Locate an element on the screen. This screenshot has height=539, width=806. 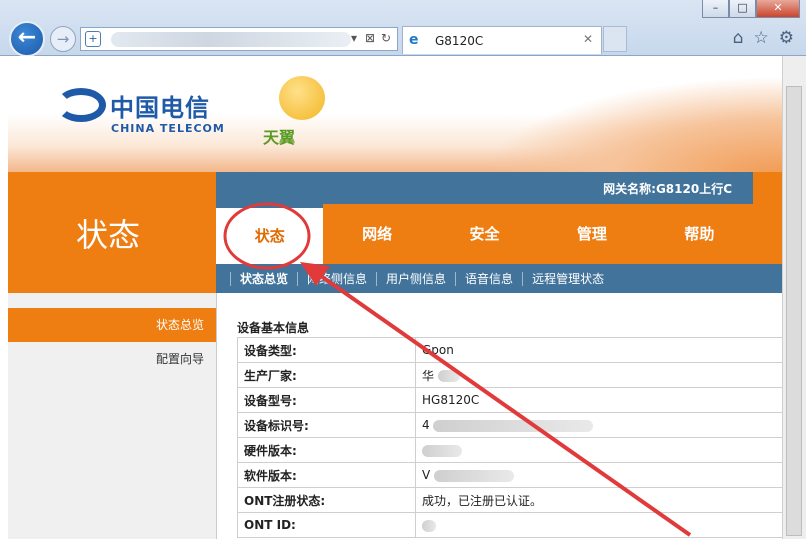
table-row: 软件版本: V is located at coordinates (509, 475).